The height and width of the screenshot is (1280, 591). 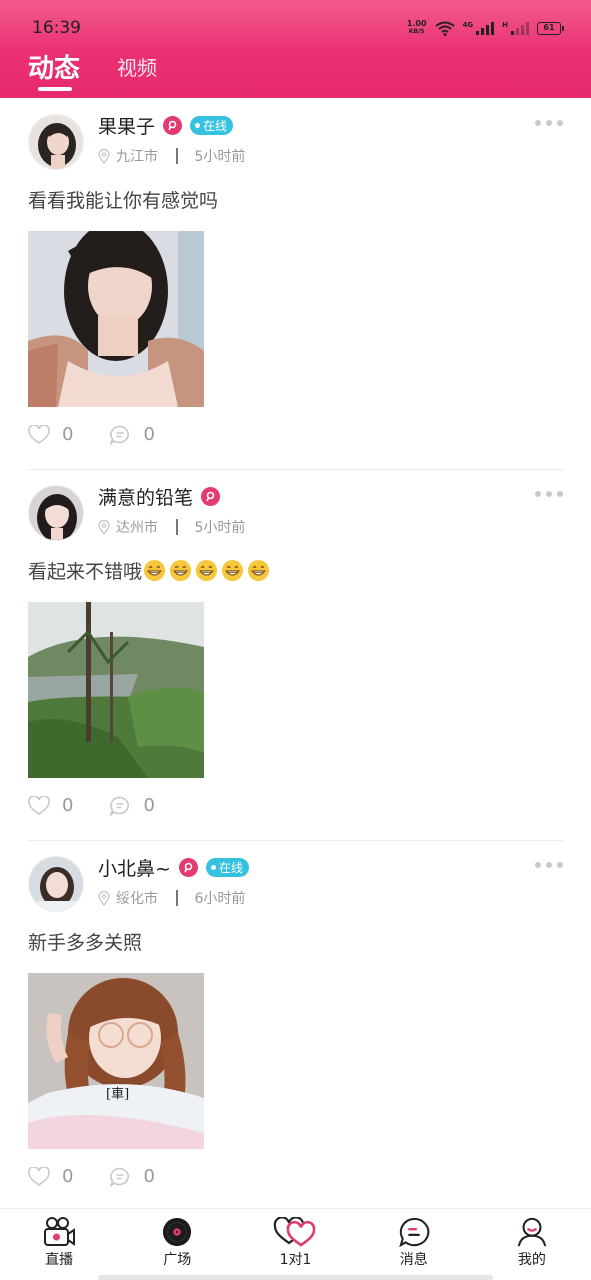 I want to click on tab-dynamics: 动态, so click(x=54, y=66).